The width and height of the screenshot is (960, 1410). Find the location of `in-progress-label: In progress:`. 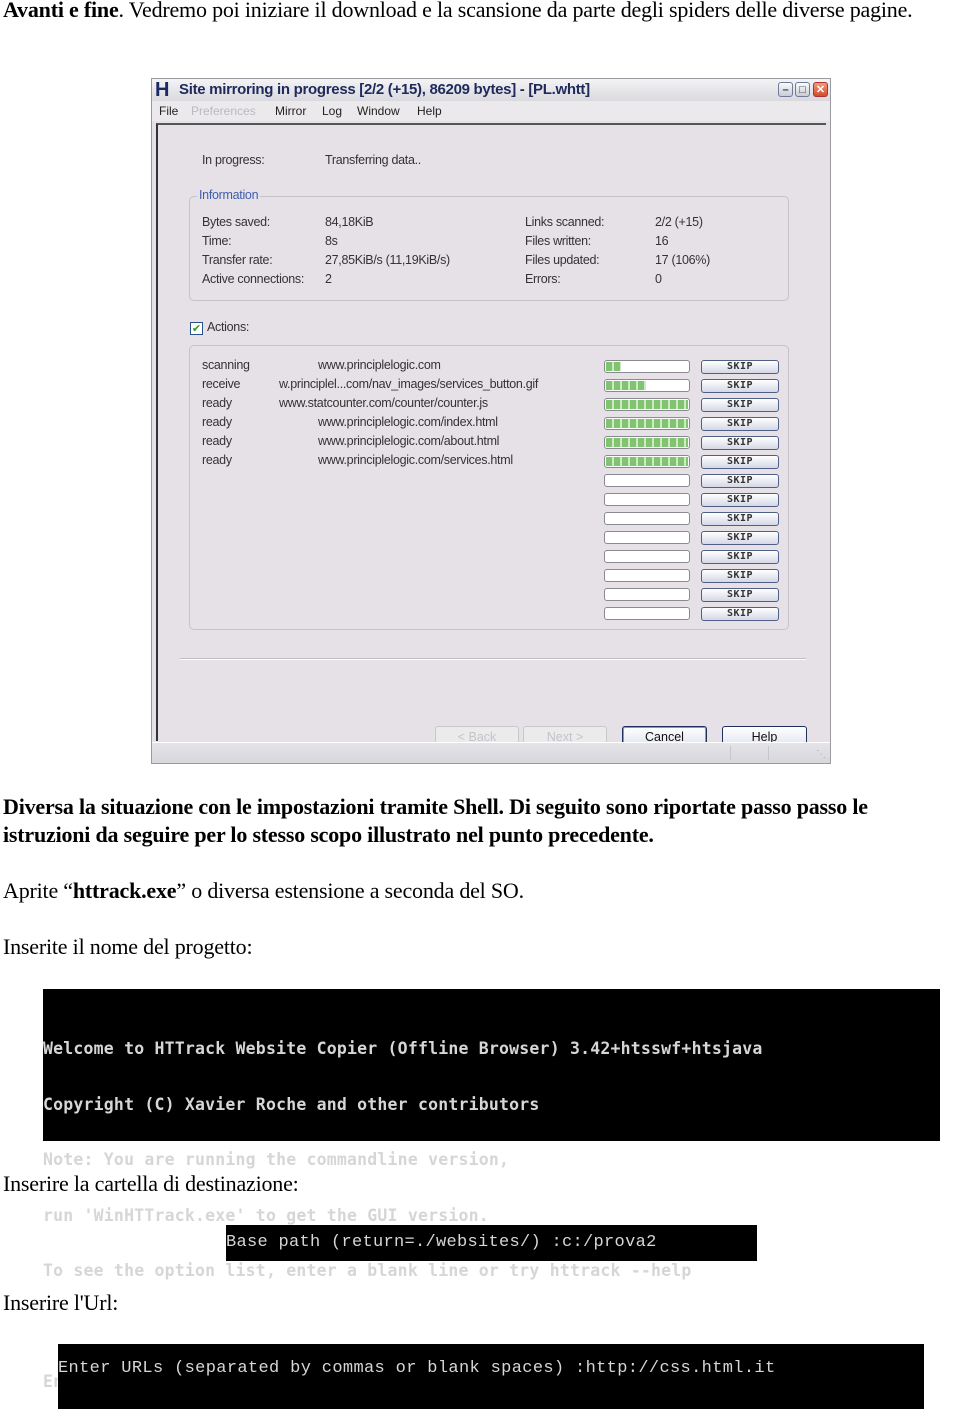

in-progress-label: In progress: is located at coordinates (233, 160).